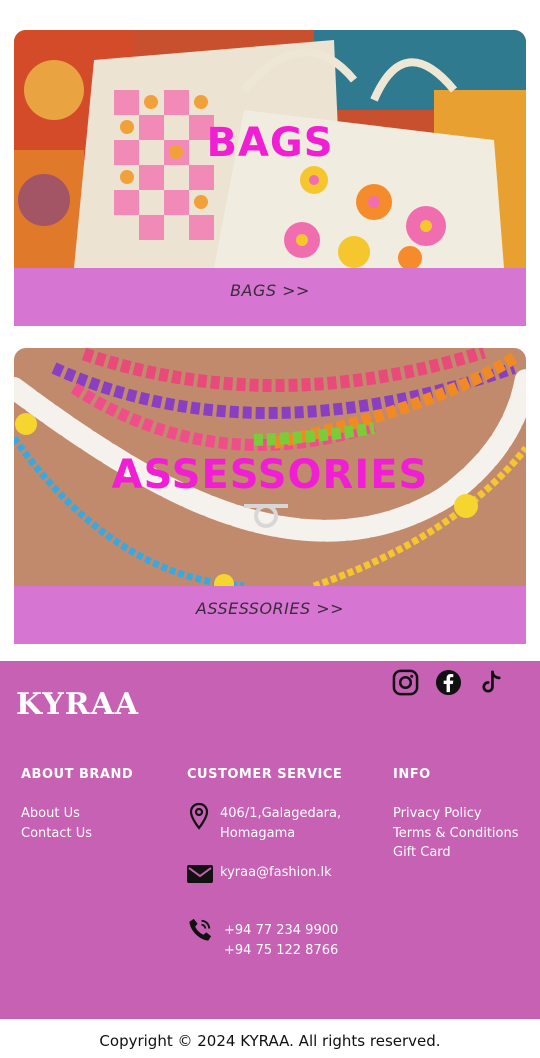  Describe the element at coordinates (77, 774) in the screenshot. I see `about-brand-heading: ABOUT BRAND` at that location.